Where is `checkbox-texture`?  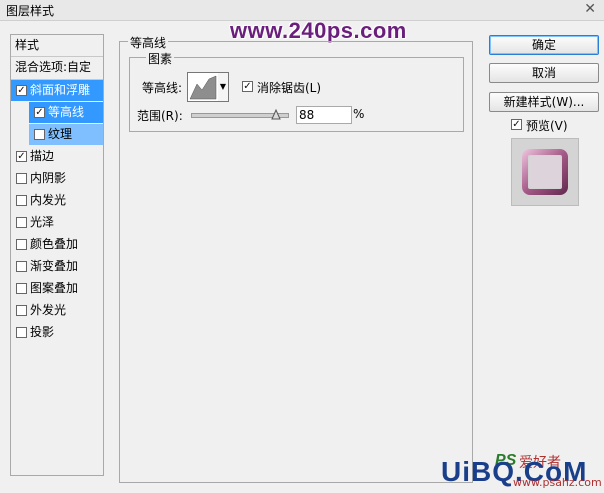 checkbox-texture is located at coordinates (39, 134).